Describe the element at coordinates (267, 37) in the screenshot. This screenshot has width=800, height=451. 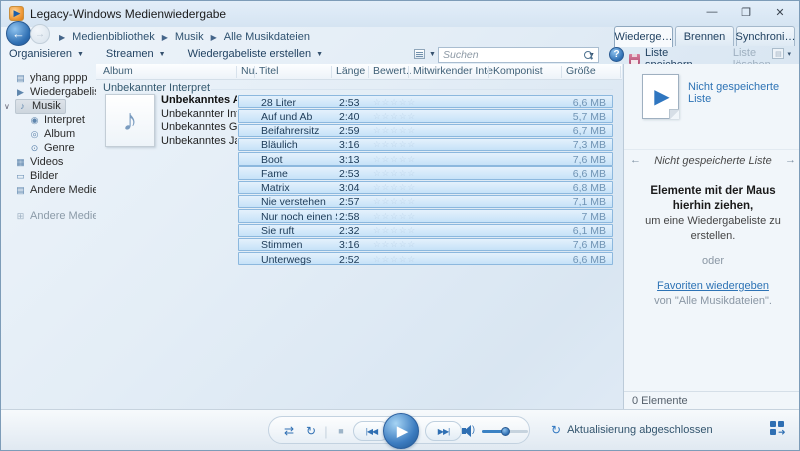
I see `breadcrumb-all-music: Alle Musikdateien` at that location.